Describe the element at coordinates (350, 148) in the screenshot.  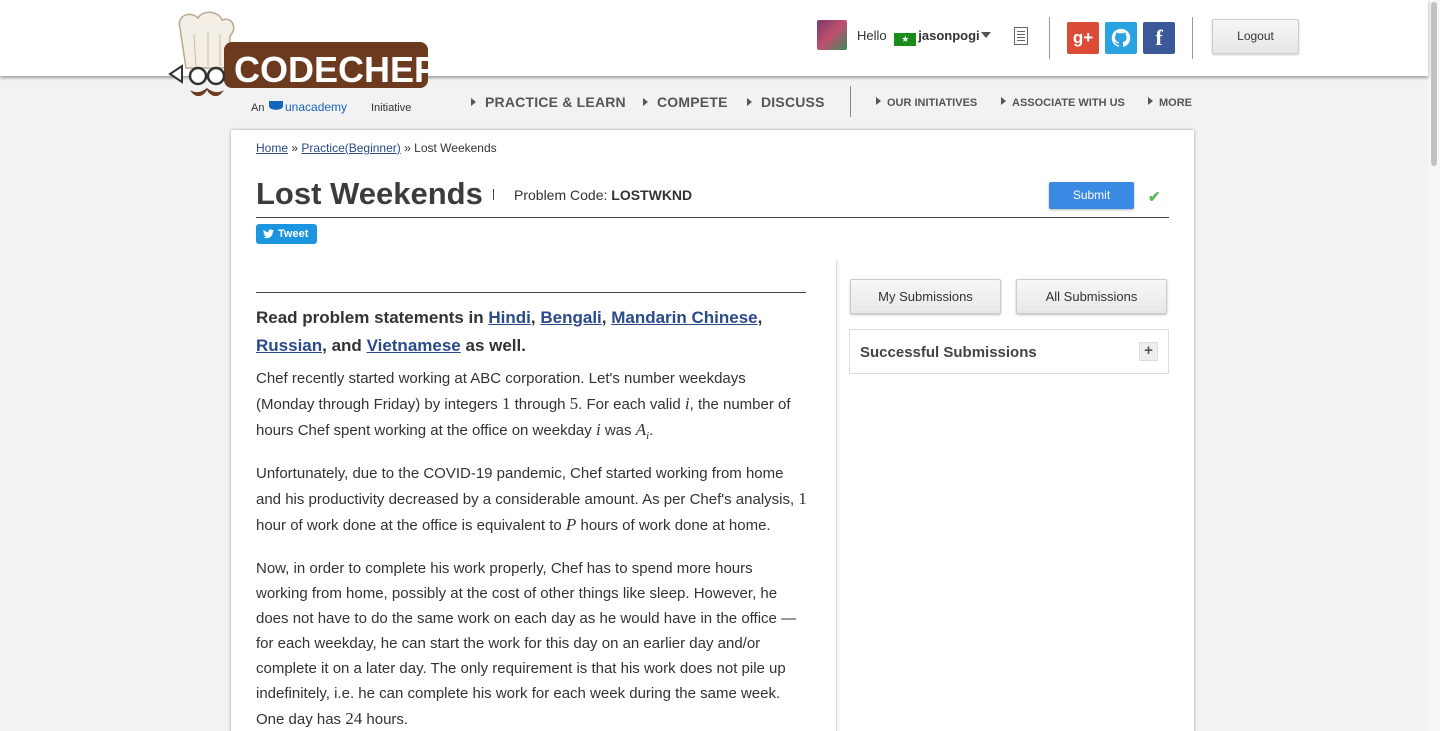
I see `breadcrumb-practice: Practice(Beginner)` at that location.